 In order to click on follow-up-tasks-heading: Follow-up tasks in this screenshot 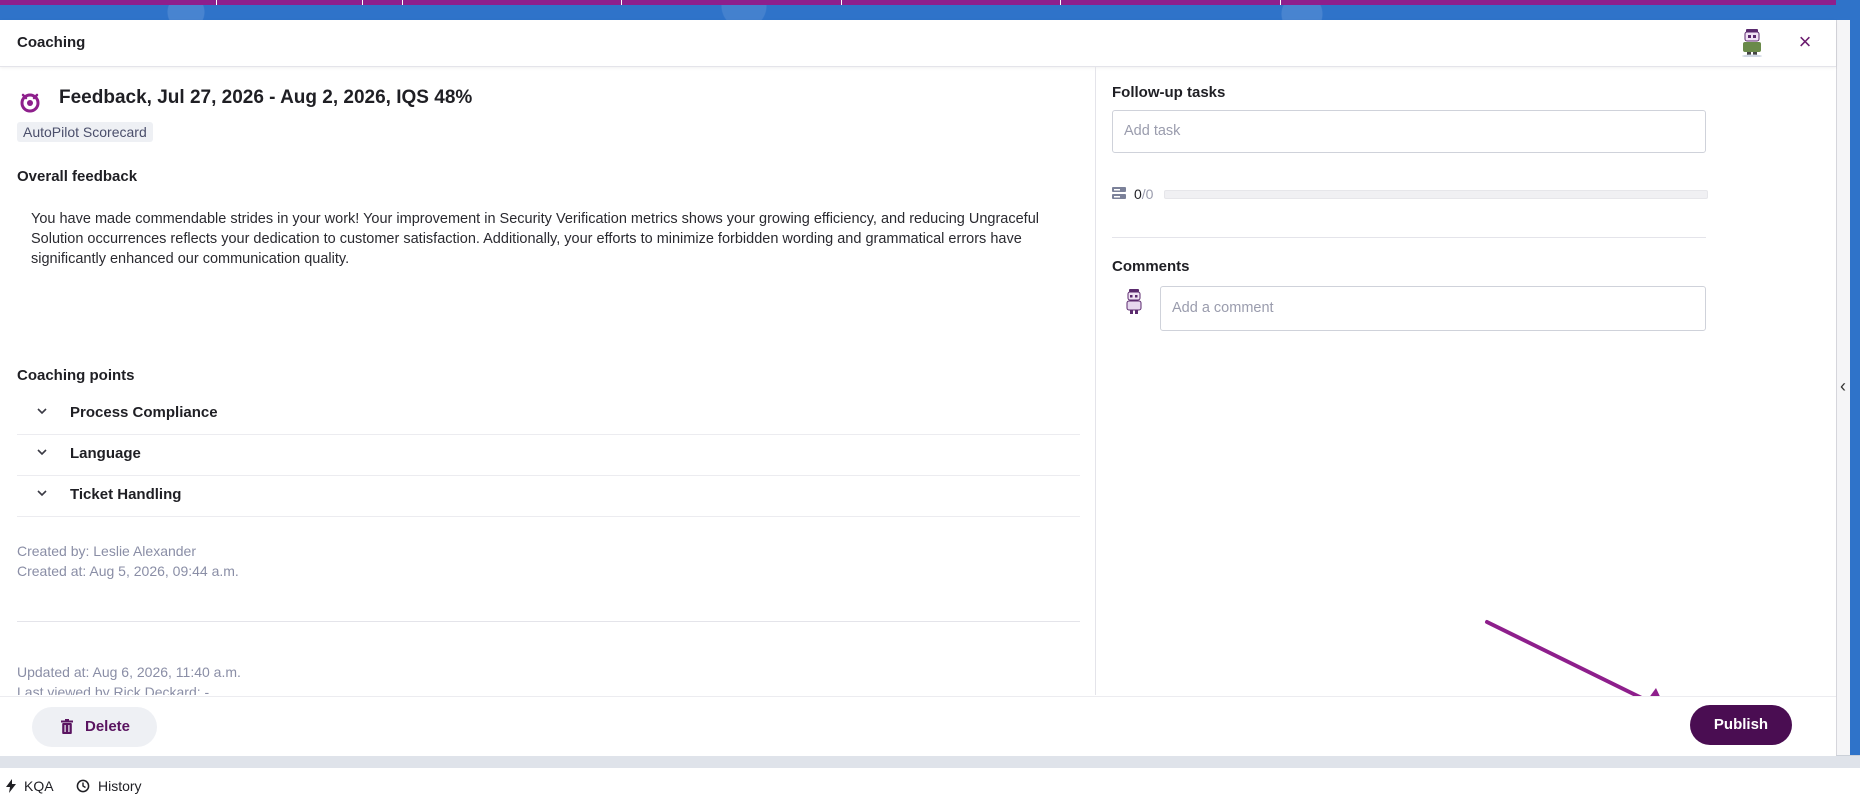, I will do `click(1169, 92)`.